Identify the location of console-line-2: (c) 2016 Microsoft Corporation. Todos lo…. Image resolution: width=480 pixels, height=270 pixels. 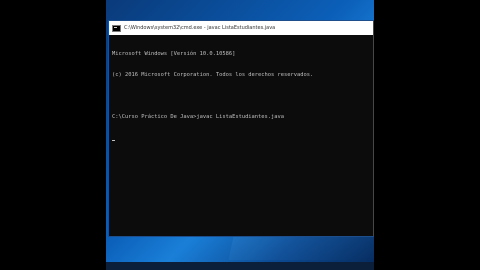
(213, 75).